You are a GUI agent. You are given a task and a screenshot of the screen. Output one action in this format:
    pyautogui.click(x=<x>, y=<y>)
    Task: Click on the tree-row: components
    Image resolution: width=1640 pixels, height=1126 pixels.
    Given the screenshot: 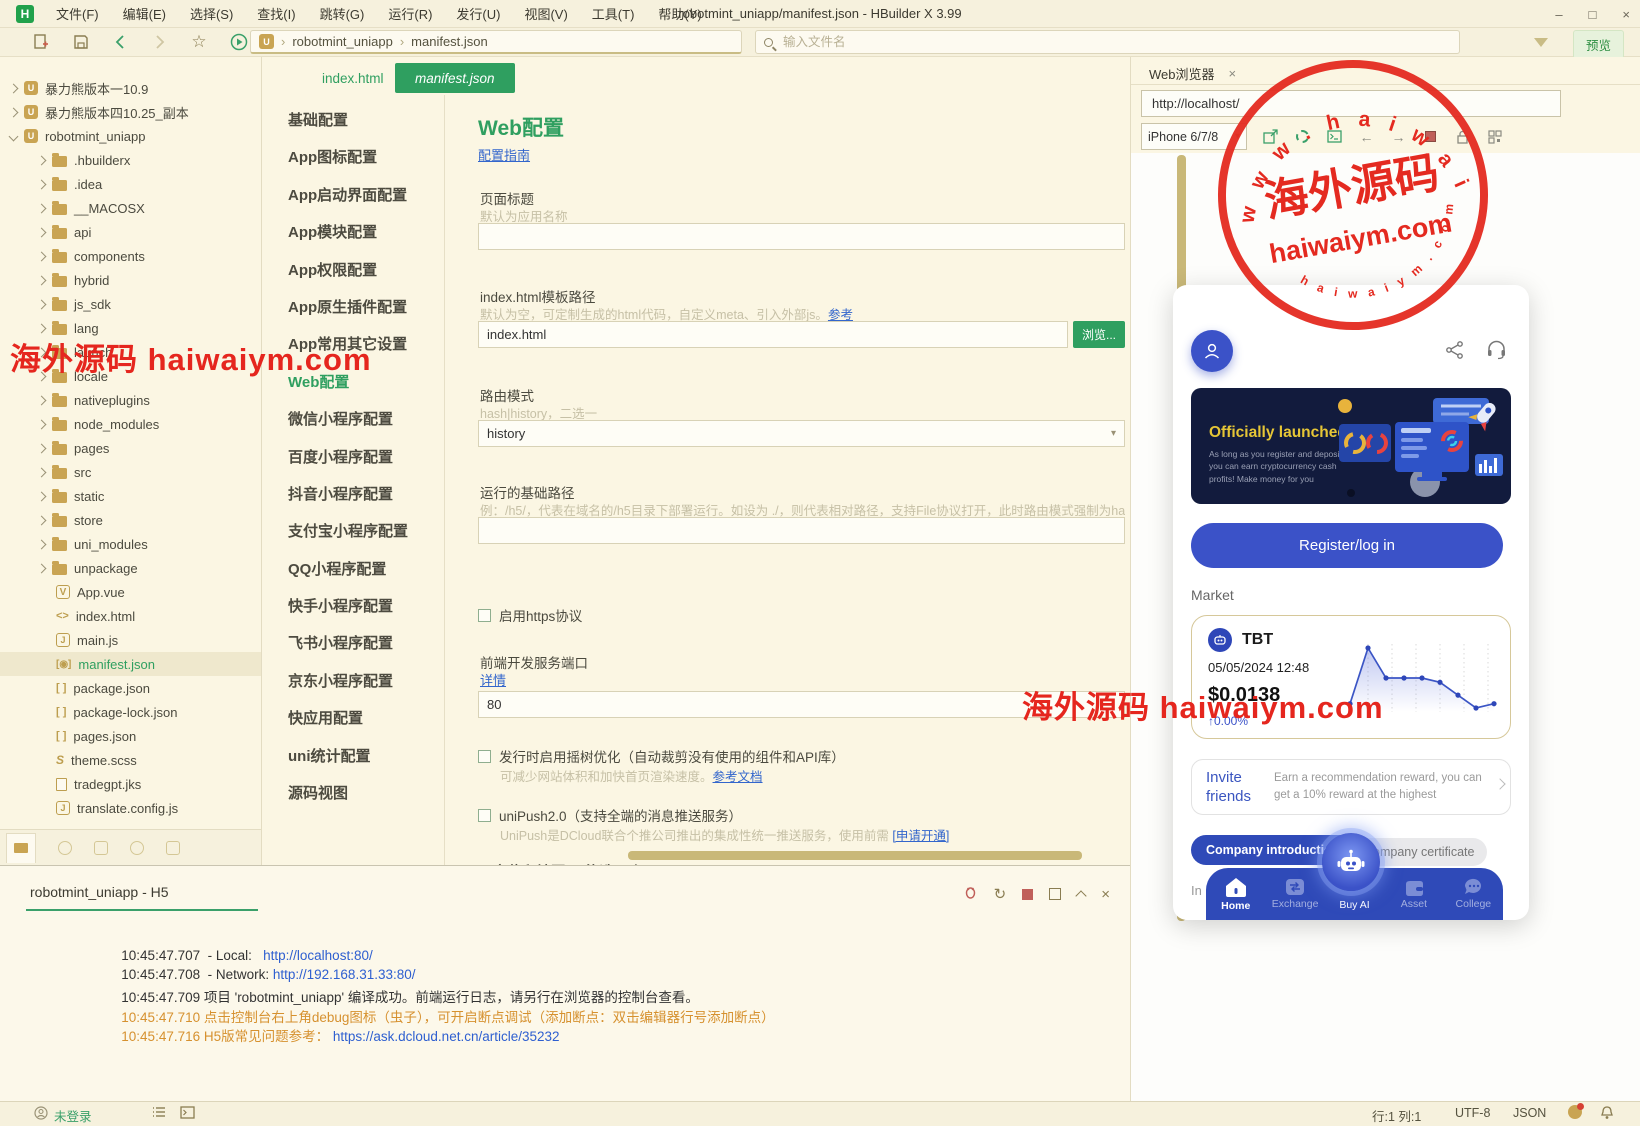 What is the action you would take?
    pyautogui.click(x=130, y=256)
    